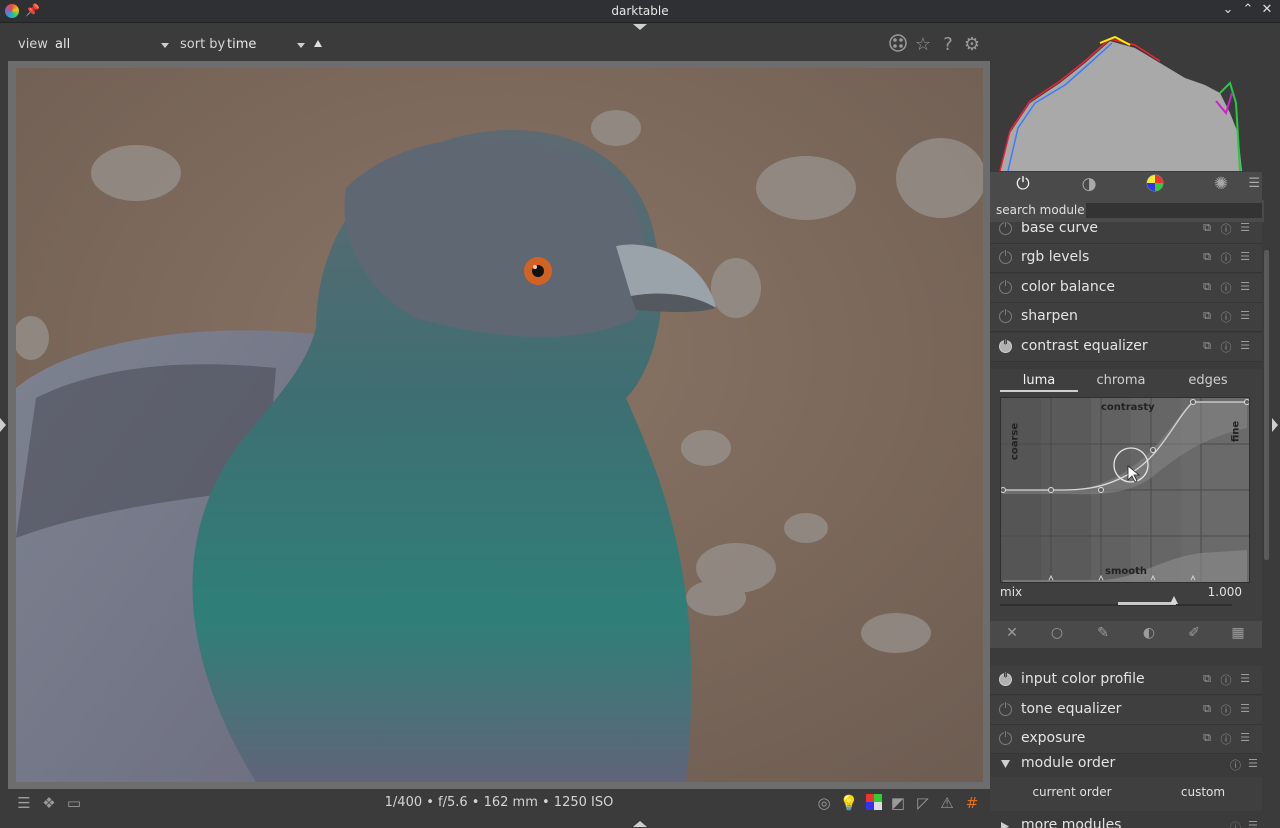  Describe the element at coordinates (1126, 600) in the screenshot. I see `mix-slider: mix 1.000` at that location.